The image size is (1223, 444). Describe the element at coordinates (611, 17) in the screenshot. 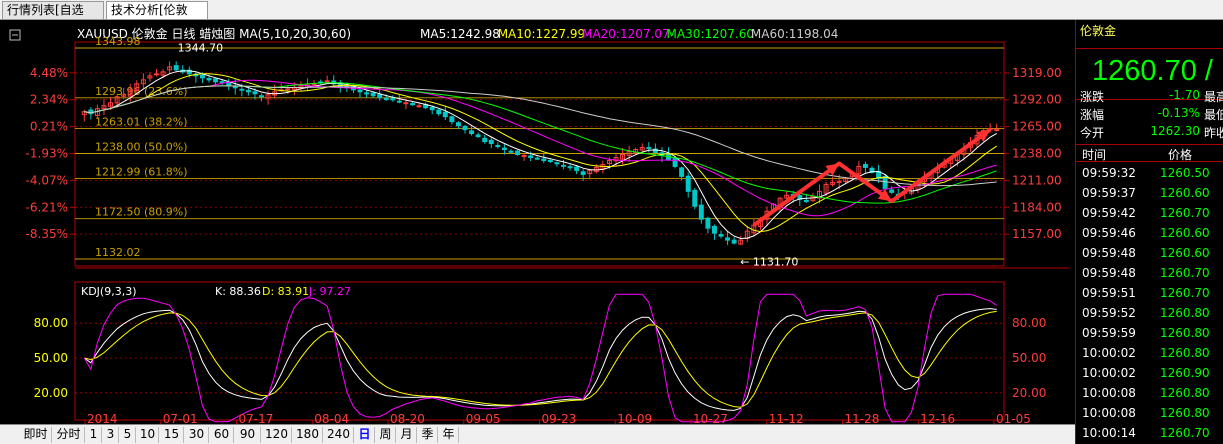

I see `top-tab-bar: 行情列表[自选股] 技术分析[伦敦金]` at that location.